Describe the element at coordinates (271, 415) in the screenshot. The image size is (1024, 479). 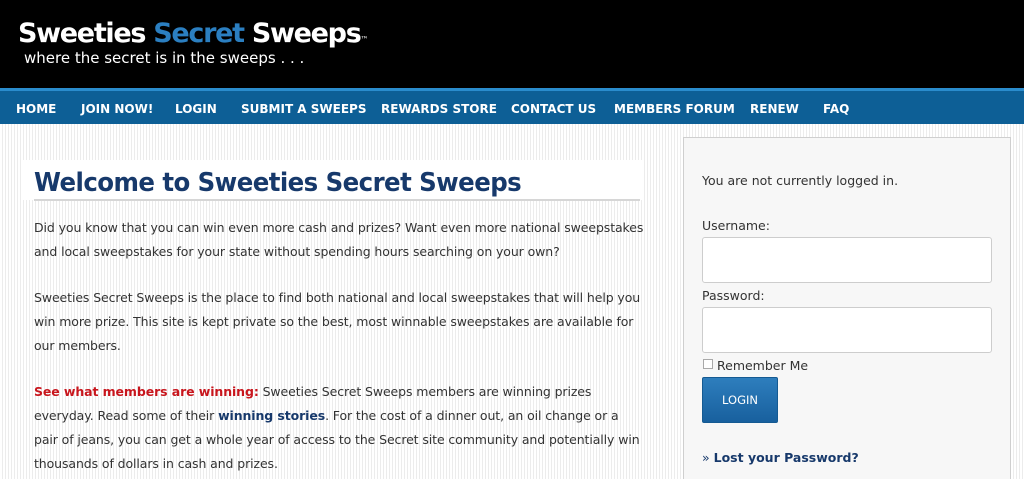
I see `winning-stories-link: winning stories` at that location.